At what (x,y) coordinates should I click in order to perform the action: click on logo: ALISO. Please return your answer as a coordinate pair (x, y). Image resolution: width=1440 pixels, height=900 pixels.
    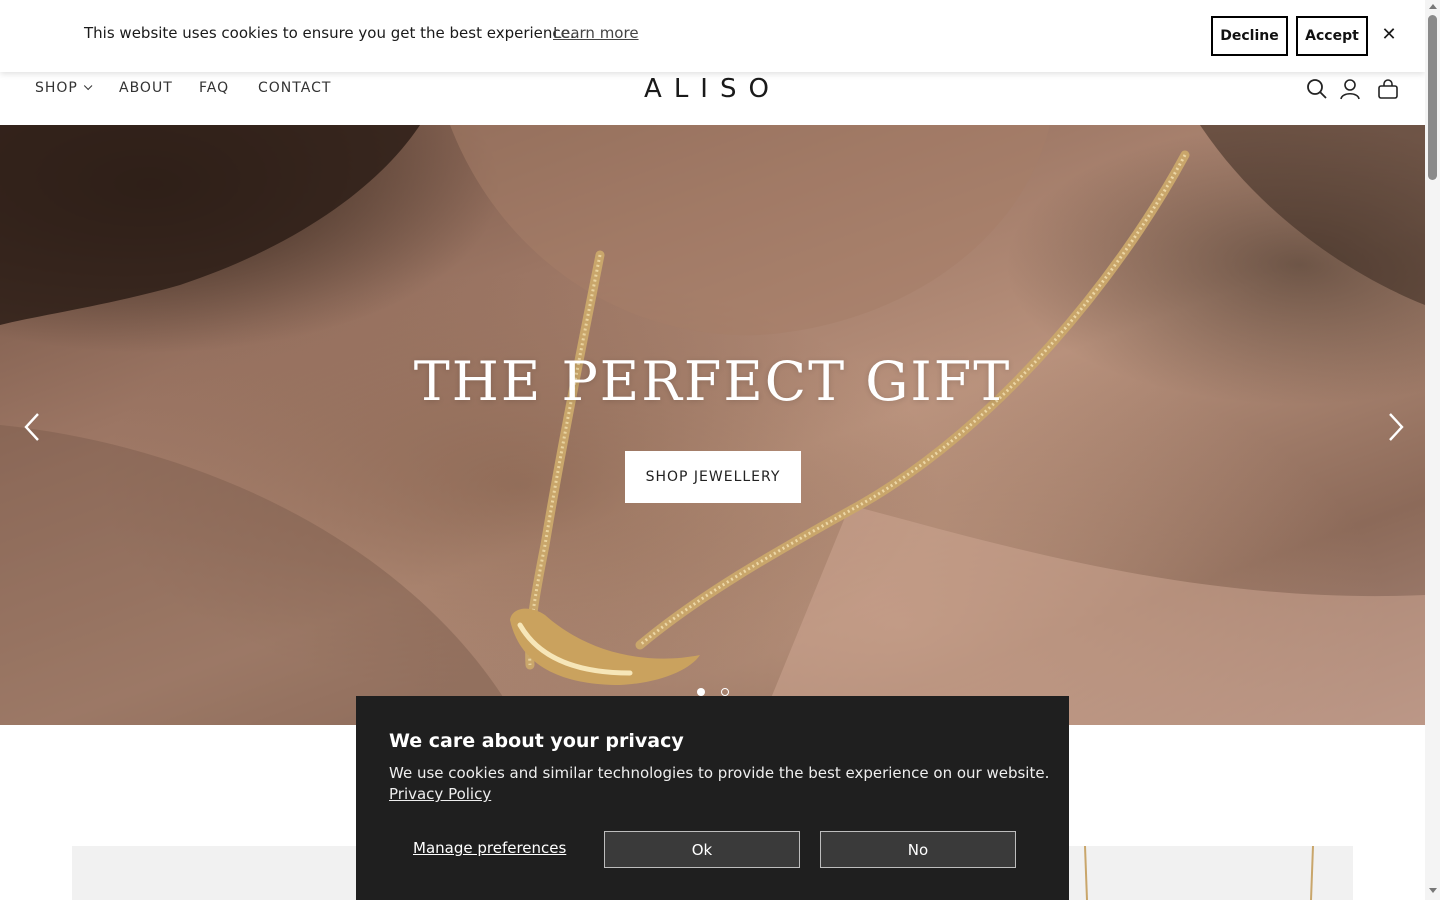
    Looking at the image, I should click on (712, 89).